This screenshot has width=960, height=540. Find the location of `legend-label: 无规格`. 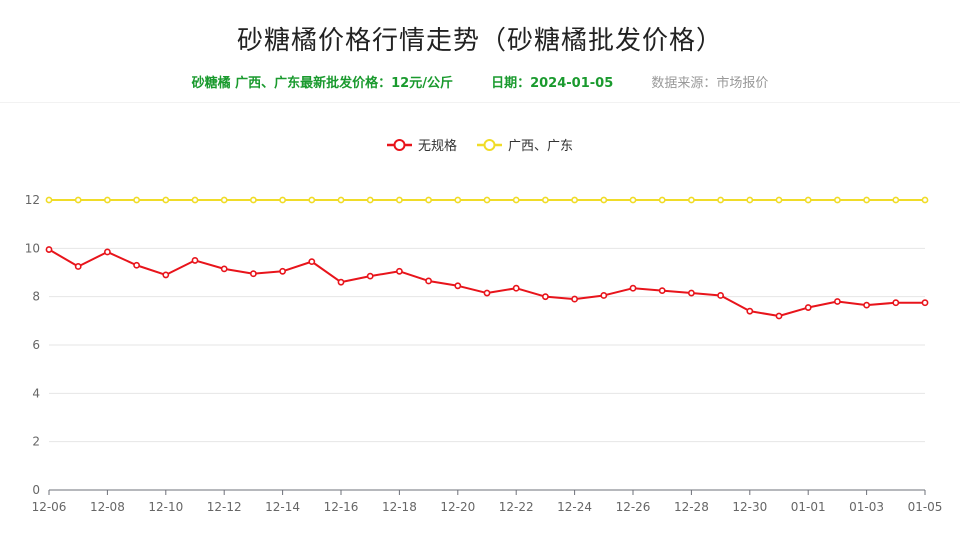

legend-label: 无规格 is located at coordinates (437, 146).